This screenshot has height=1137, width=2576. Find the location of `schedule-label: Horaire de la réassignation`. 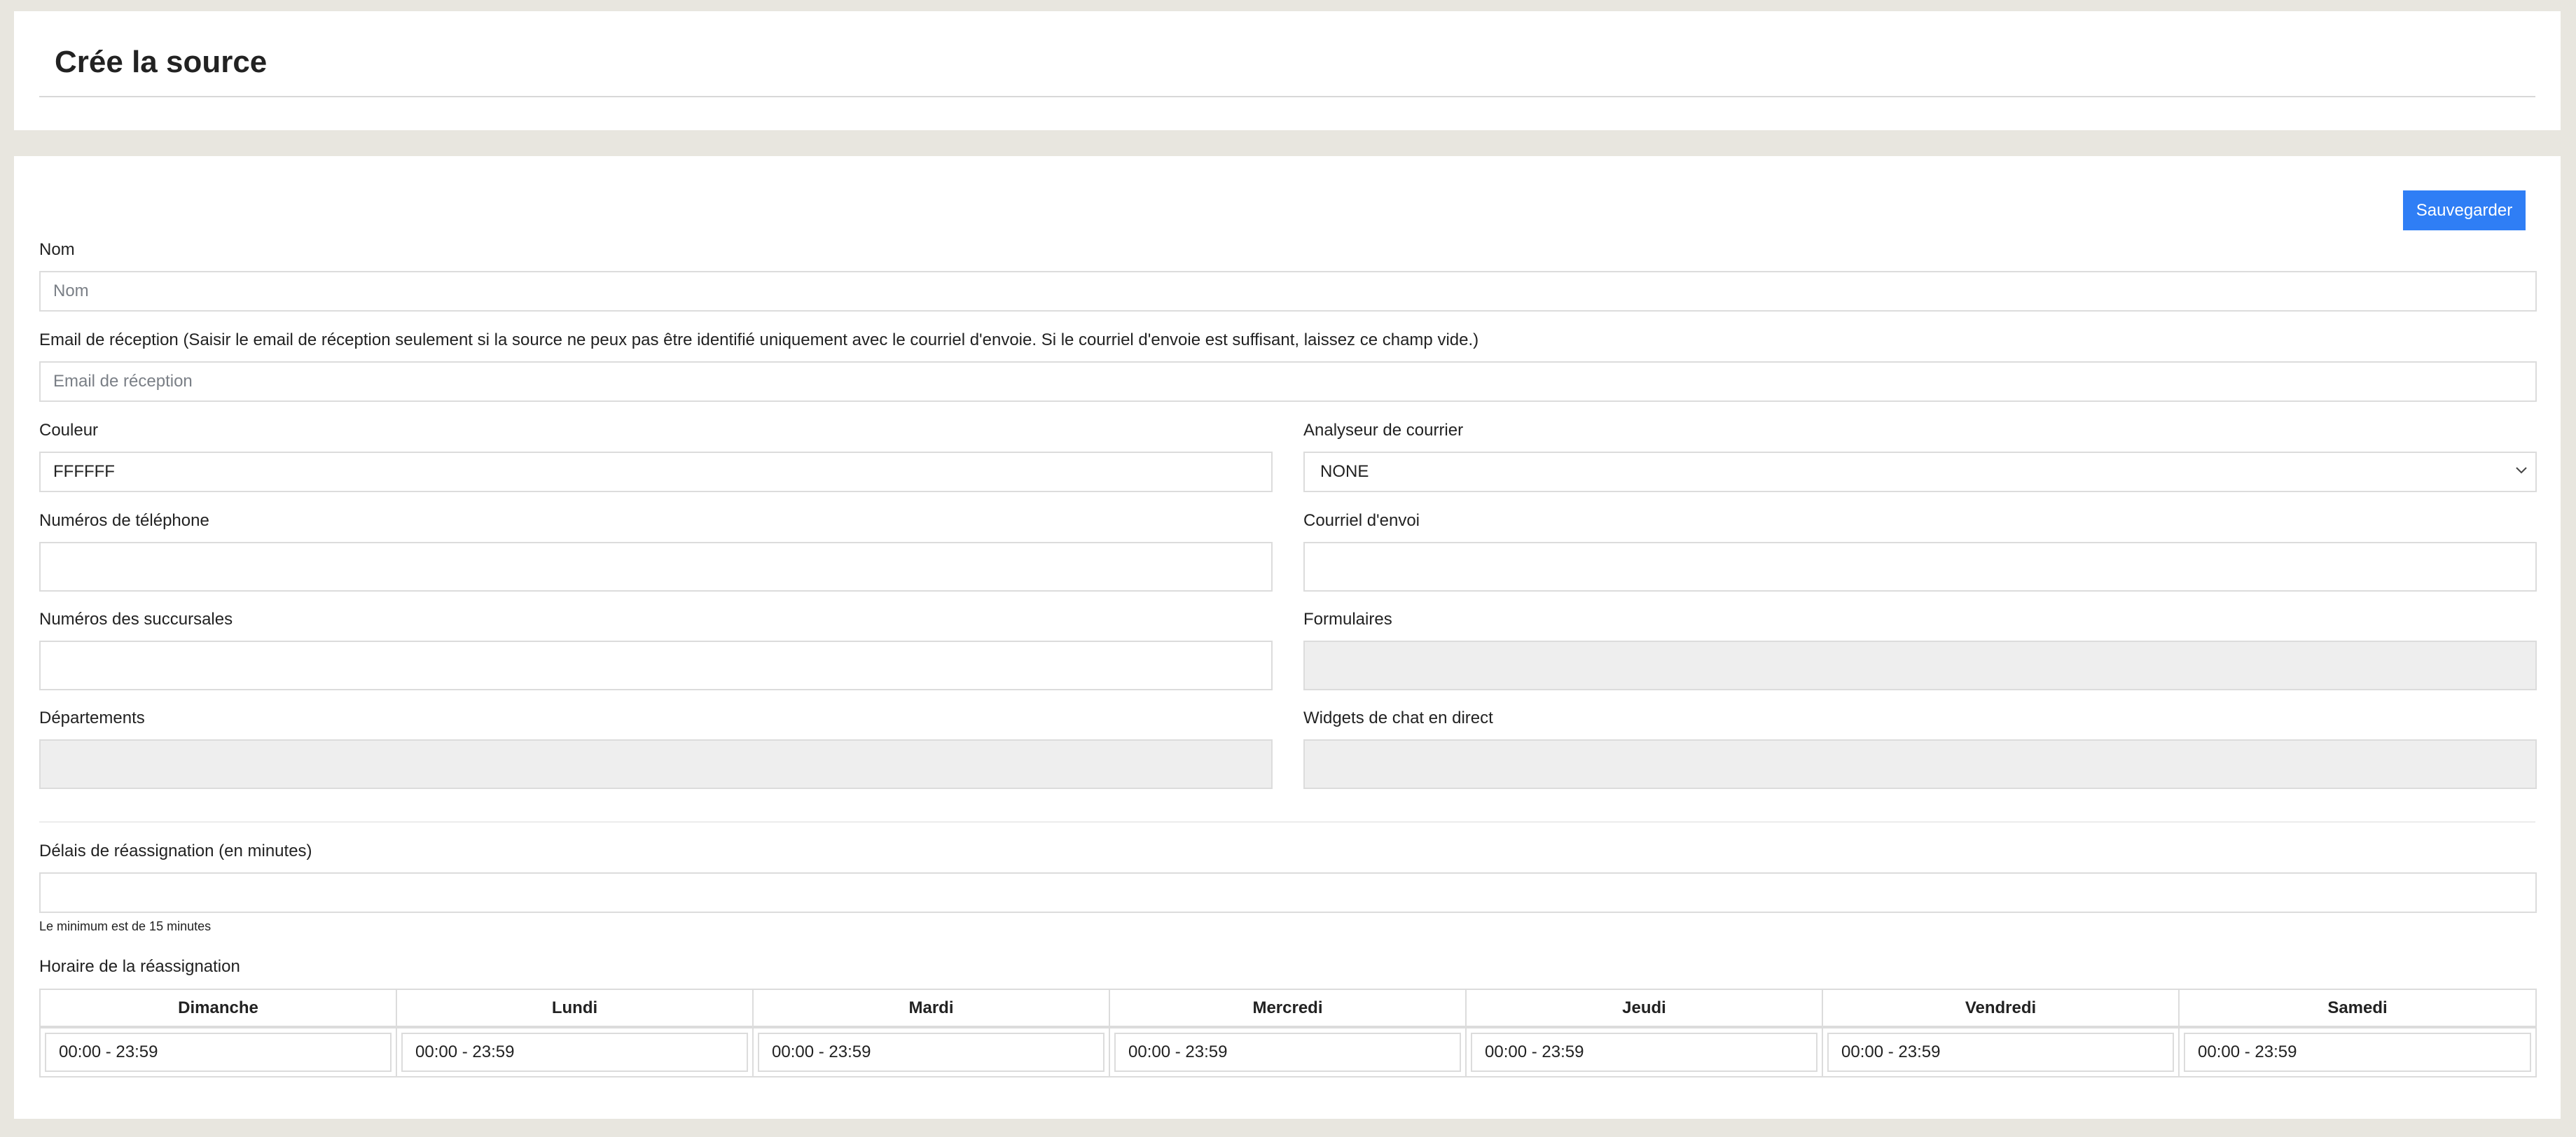

schedule-label: Horaire de la réassignation is located at coordinates (139, 966).